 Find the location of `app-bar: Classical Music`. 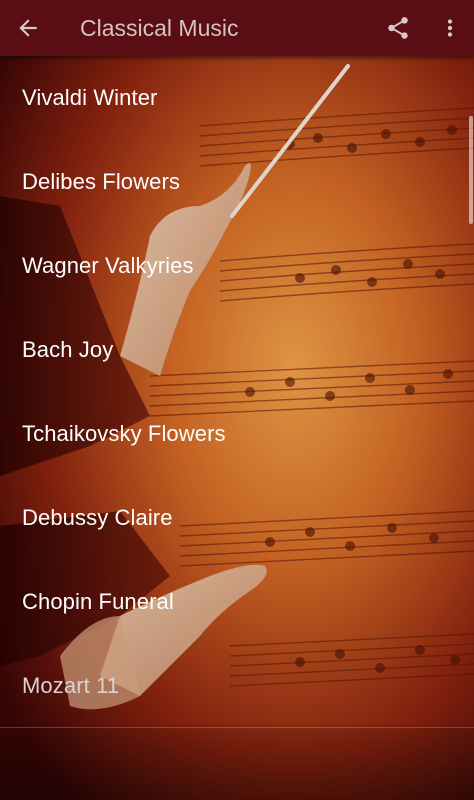

app-bar: Classical Music is located at coordinates (237, 28).